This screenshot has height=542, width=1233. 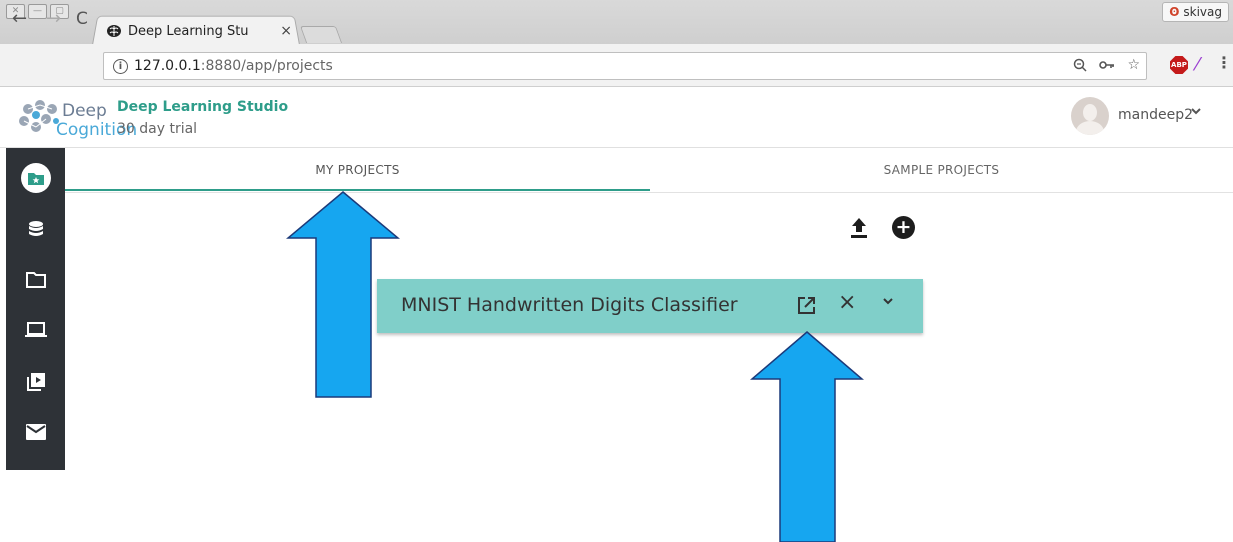 I want to click on browser-profile-chip: ʘ skivag, so click(x=1195, y=12).